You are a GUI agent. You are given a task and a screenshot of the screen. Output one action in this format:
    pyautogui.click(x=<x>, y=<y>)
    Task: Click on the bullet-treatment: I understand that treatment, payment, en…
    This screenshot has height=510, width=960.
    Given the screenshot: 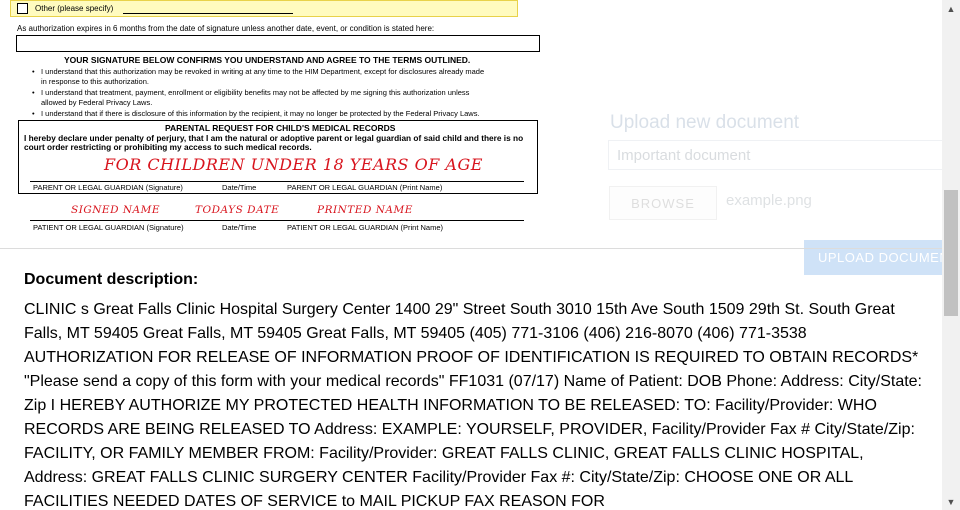 What is the action you would take?
    pyautogui.click(x=255, y=92)
    